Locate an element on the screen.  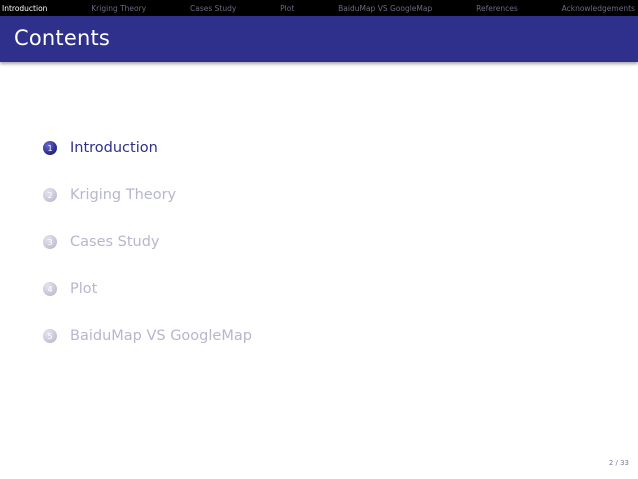
toc-item-label: Kriging Theory is located at coordinates (123, 195).